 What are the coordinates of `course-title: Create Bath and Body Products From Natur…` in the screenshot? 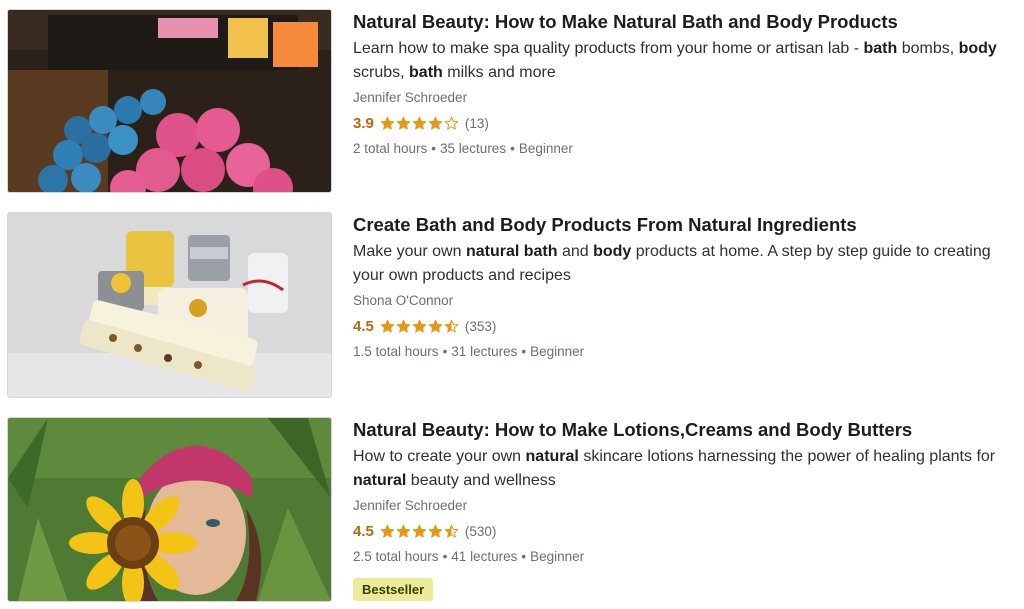 It's located at (685, 225).